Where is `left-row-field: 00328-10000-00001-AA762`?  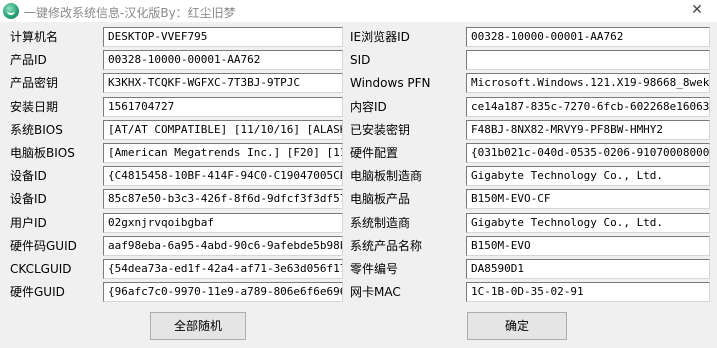
left-row-field: 00328-10000-00001-AA762 is located at coordinates (223, 60).